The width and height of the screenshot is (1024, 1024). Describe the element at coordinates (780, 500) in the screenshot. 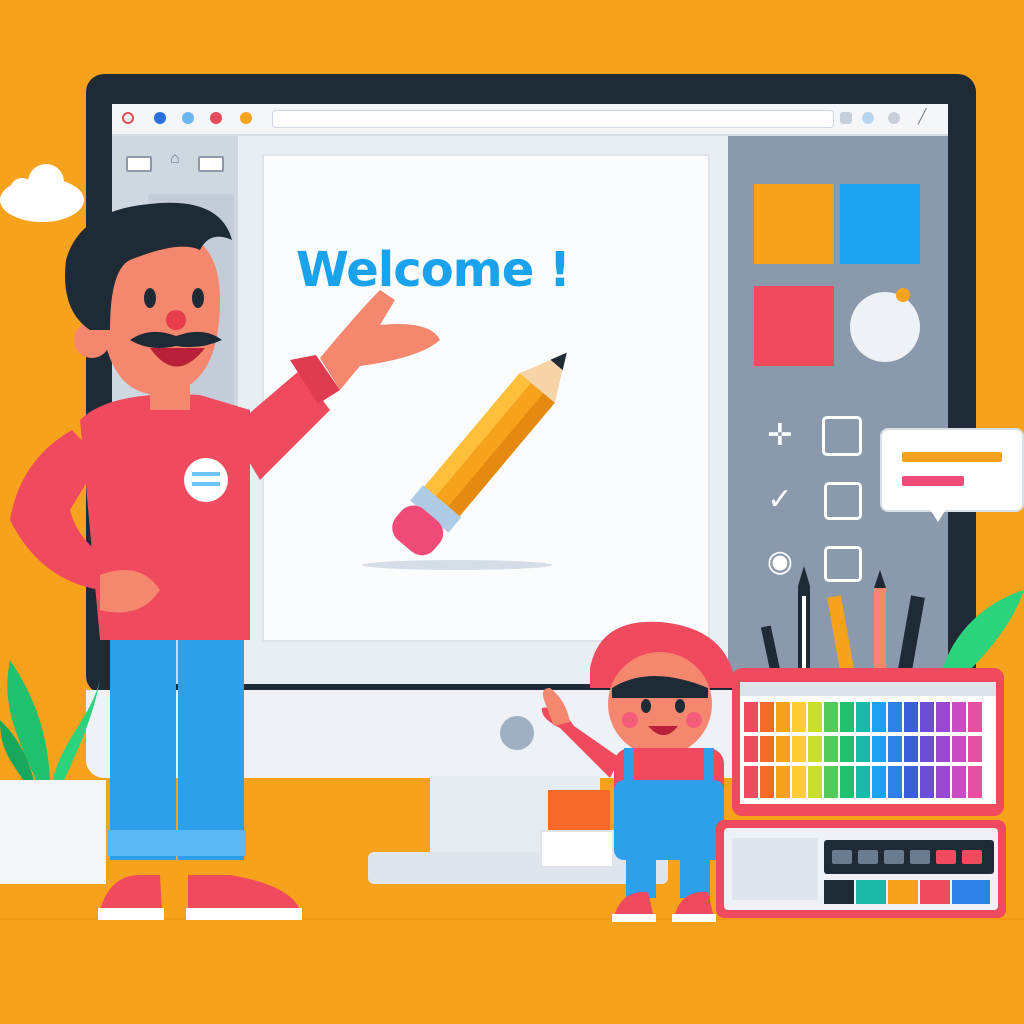

I see `check-icon: ✓` at that location.